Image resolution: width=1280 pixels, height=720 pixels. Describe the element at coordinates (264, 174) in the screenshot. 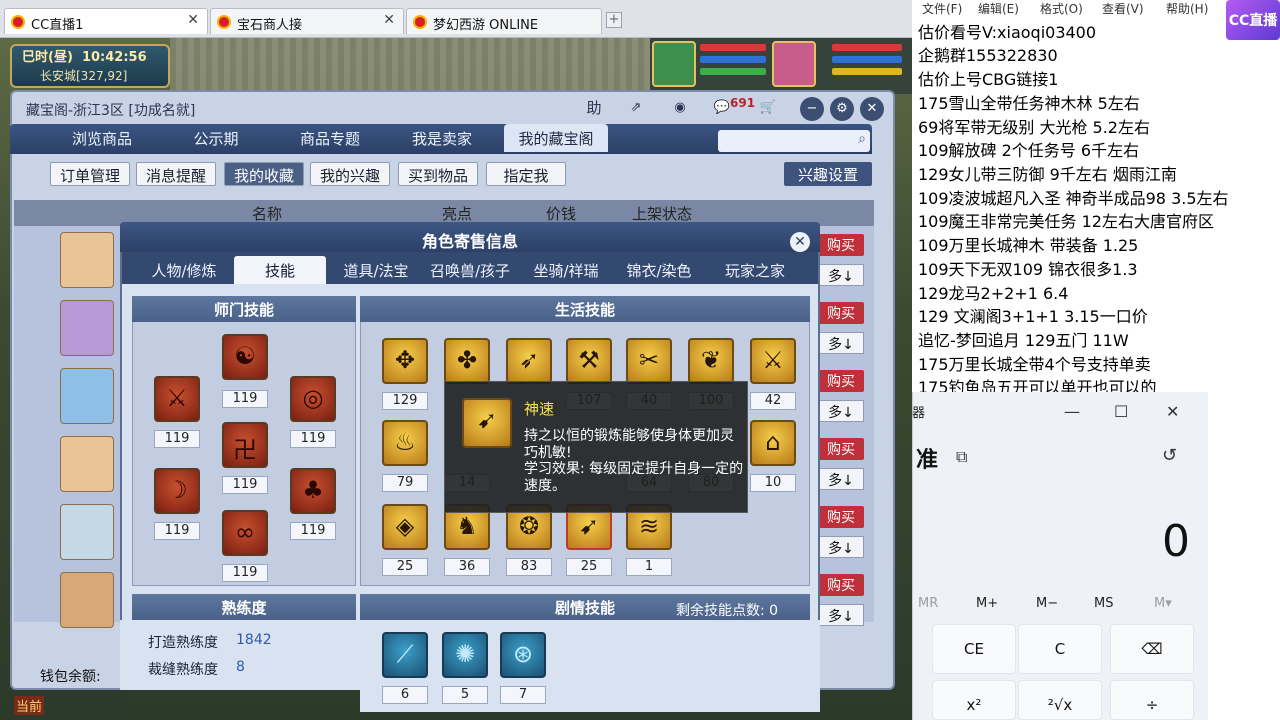

I see `favorites-button: 我的收藏` at that location.